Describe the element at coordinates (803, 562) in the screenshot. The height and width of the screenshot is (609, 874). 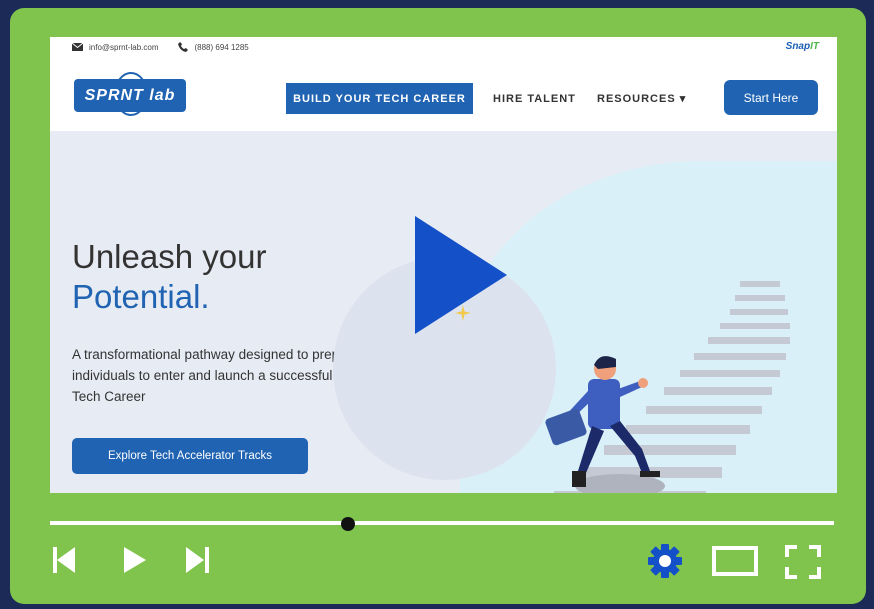
I see `fullscreen-icon` at that location.